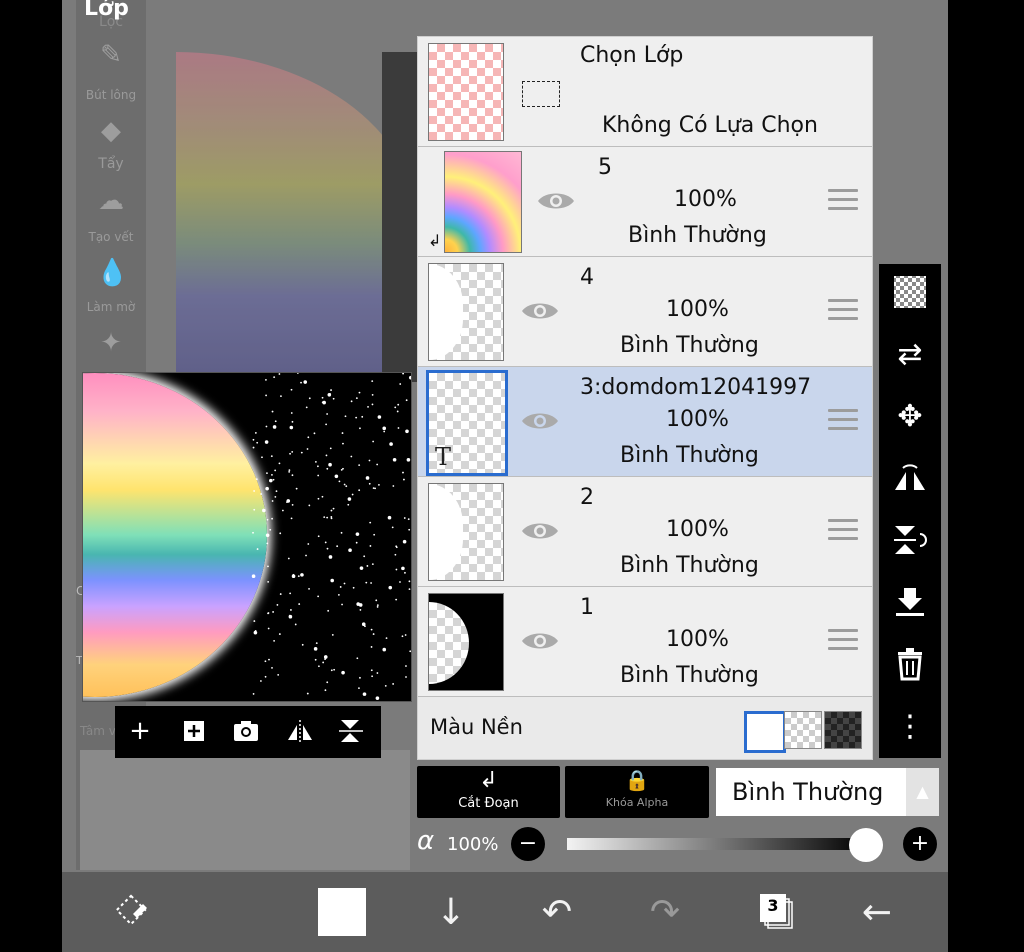 The height and width of the screenshot is (952, 1024). What do you see at coordinates (910, 603) in the screenshot?
I see `merge-down-icon` at bounding box center [910, 603].